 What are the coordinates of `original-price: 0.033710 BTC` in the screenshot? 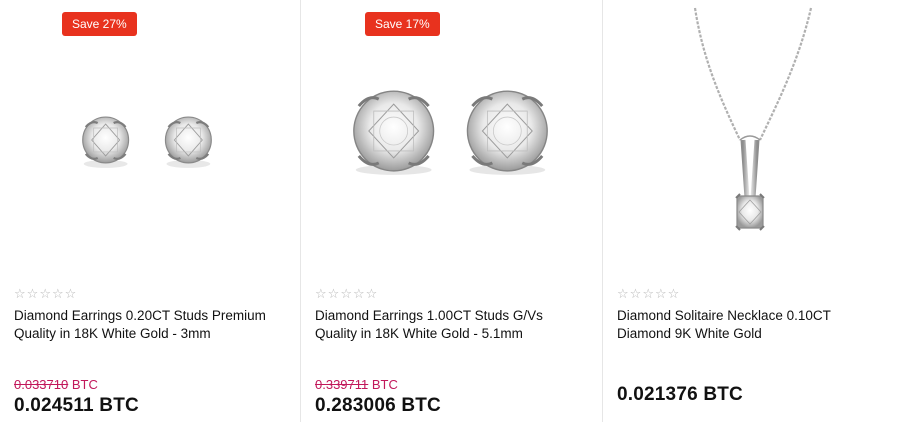 It's located at (56, 384).